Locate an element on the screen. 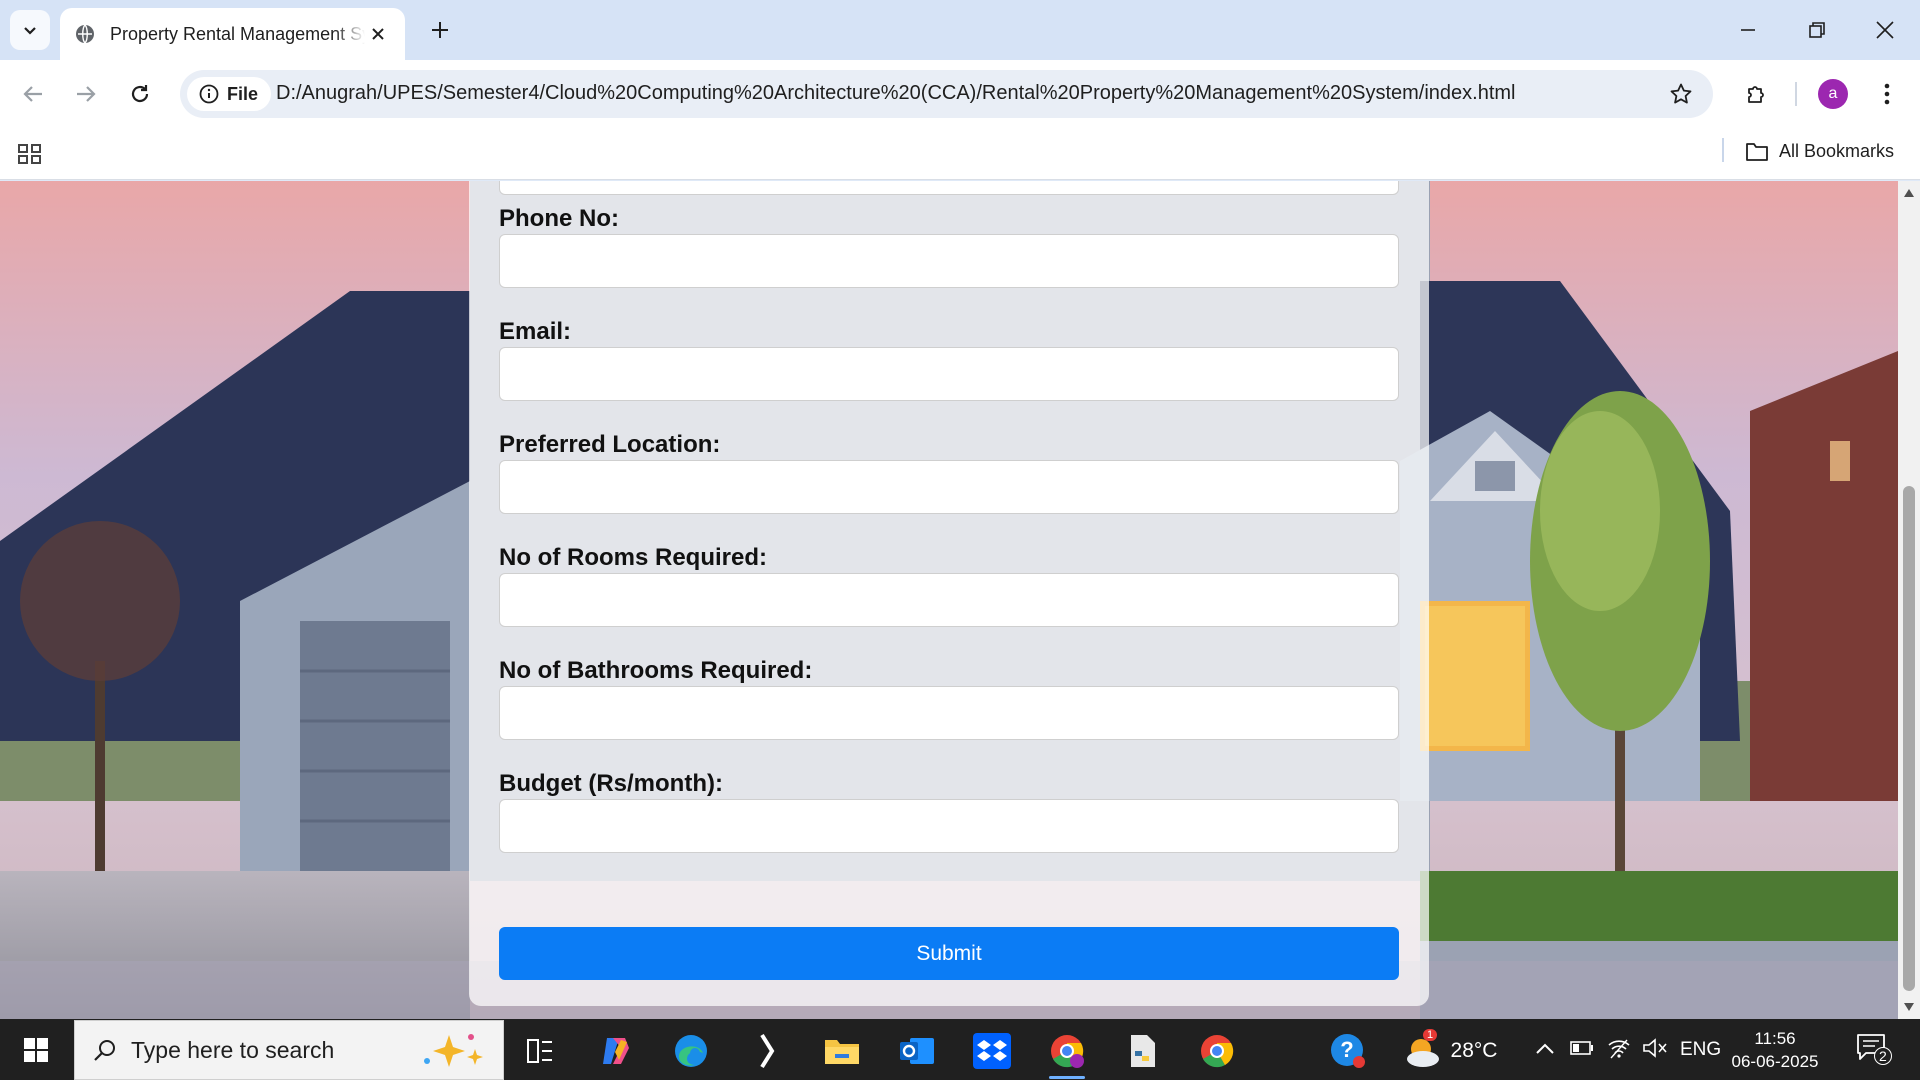 The image size is (1920, 1080). weather-badge: 1 is located at coordinates (1430, 1035).